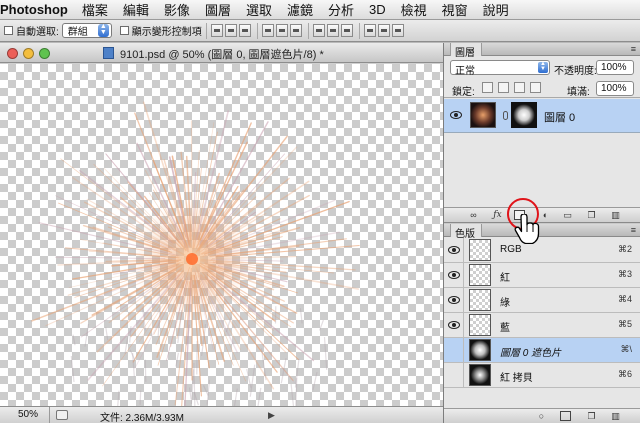  What do you see at coordinates (95, 9) in the screenshot?
I see `menu-file: 檔案` at bounding box center [95, 9].